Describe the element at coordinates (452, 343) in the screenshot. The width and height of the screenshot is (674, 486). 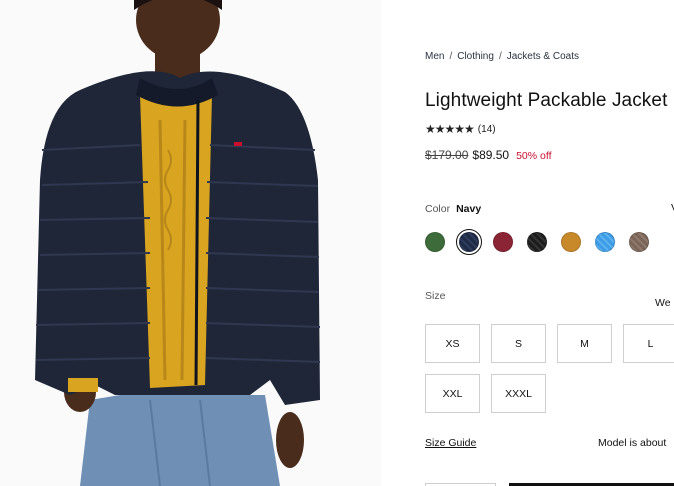
I see `size-option-xs: XS` at that location.